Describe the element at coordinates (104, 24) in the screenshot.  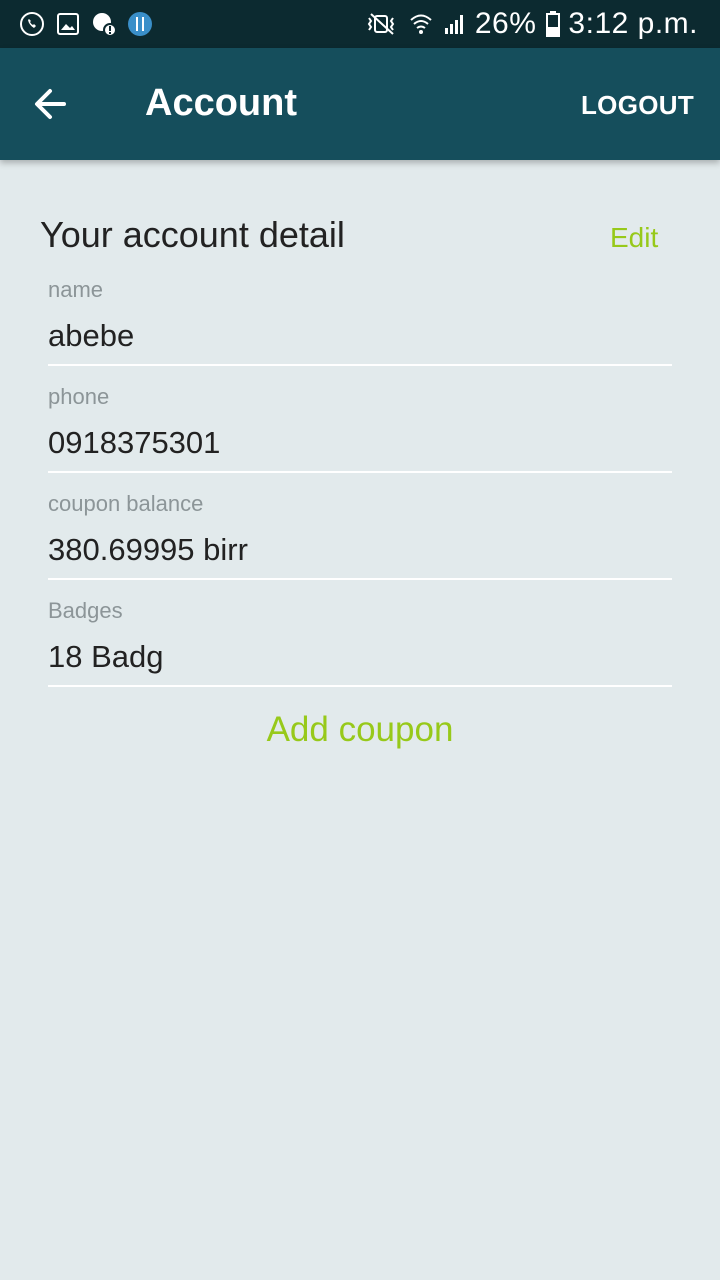
I see `chat-alert-icon` at that location.